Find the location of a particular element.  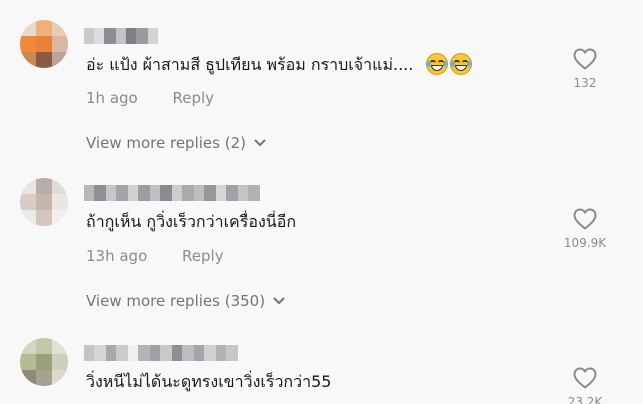

view-more-replies-button: View more replies (2) is located at coordinates (176, 143).